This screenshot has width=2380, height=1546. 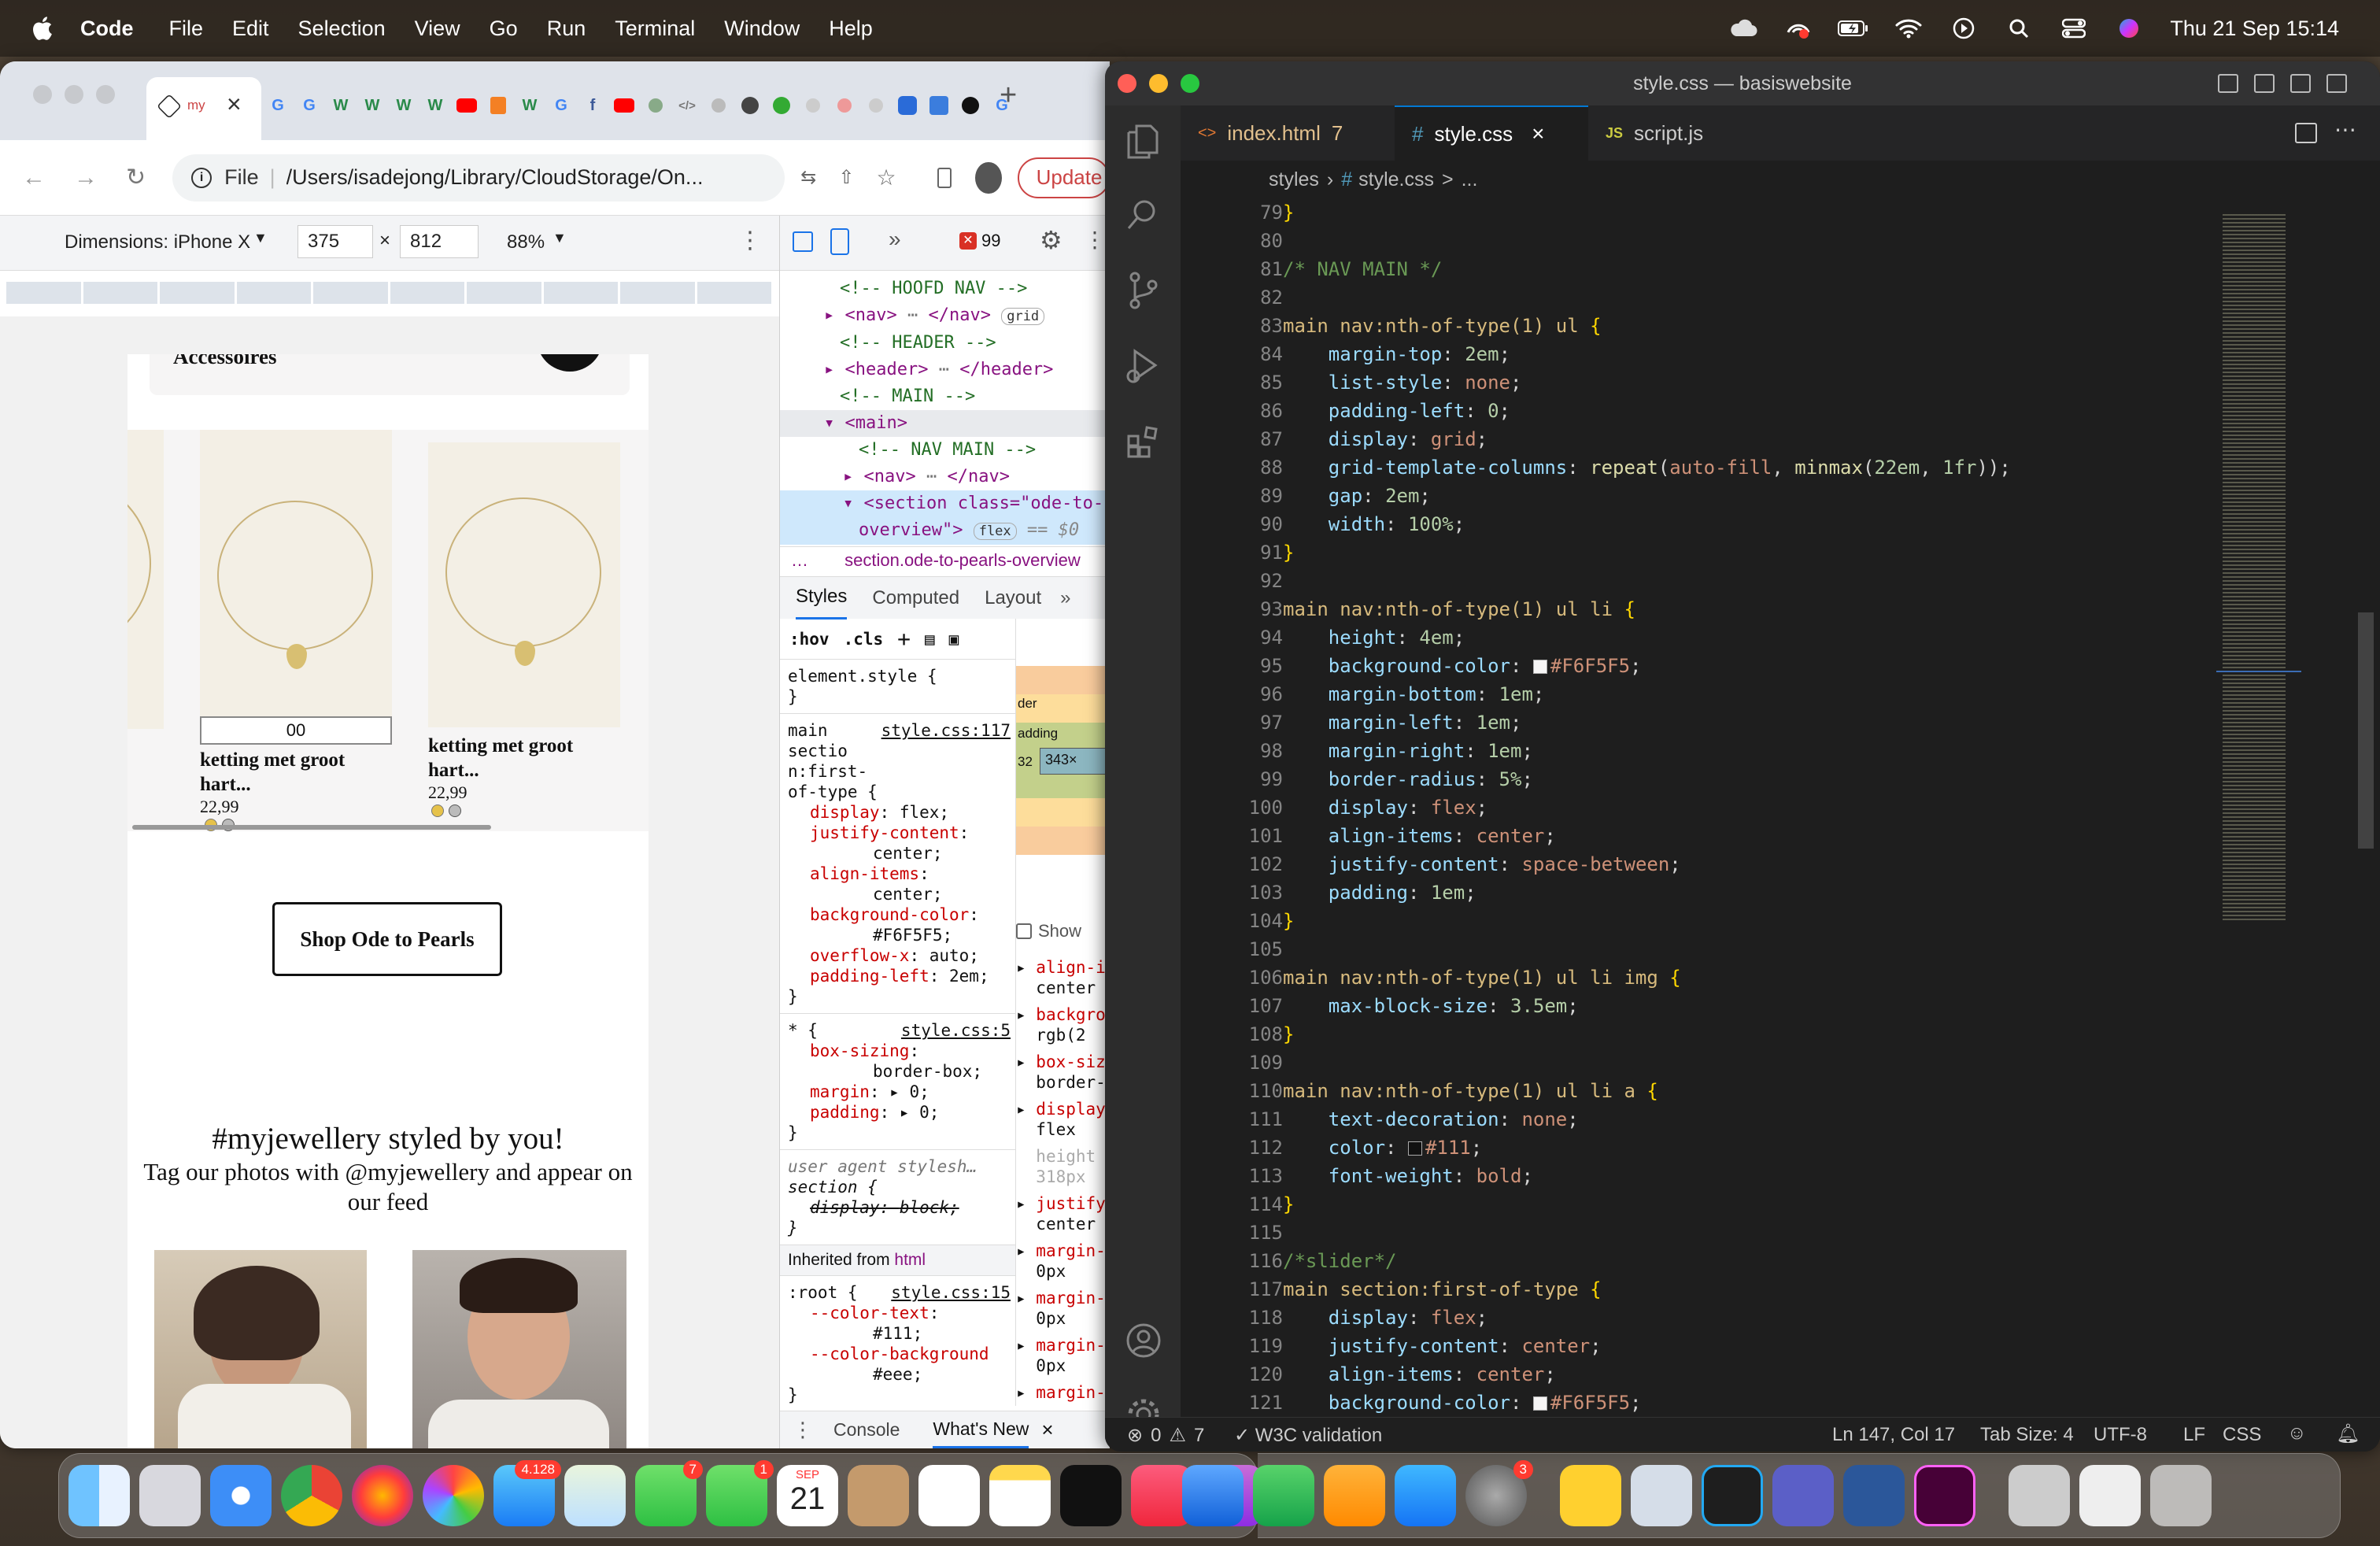 What do you see at coordinates (1791, 1261) in the screenshot?
I see `code-line: /*slider*/` at bounding box center [1791, 1261].